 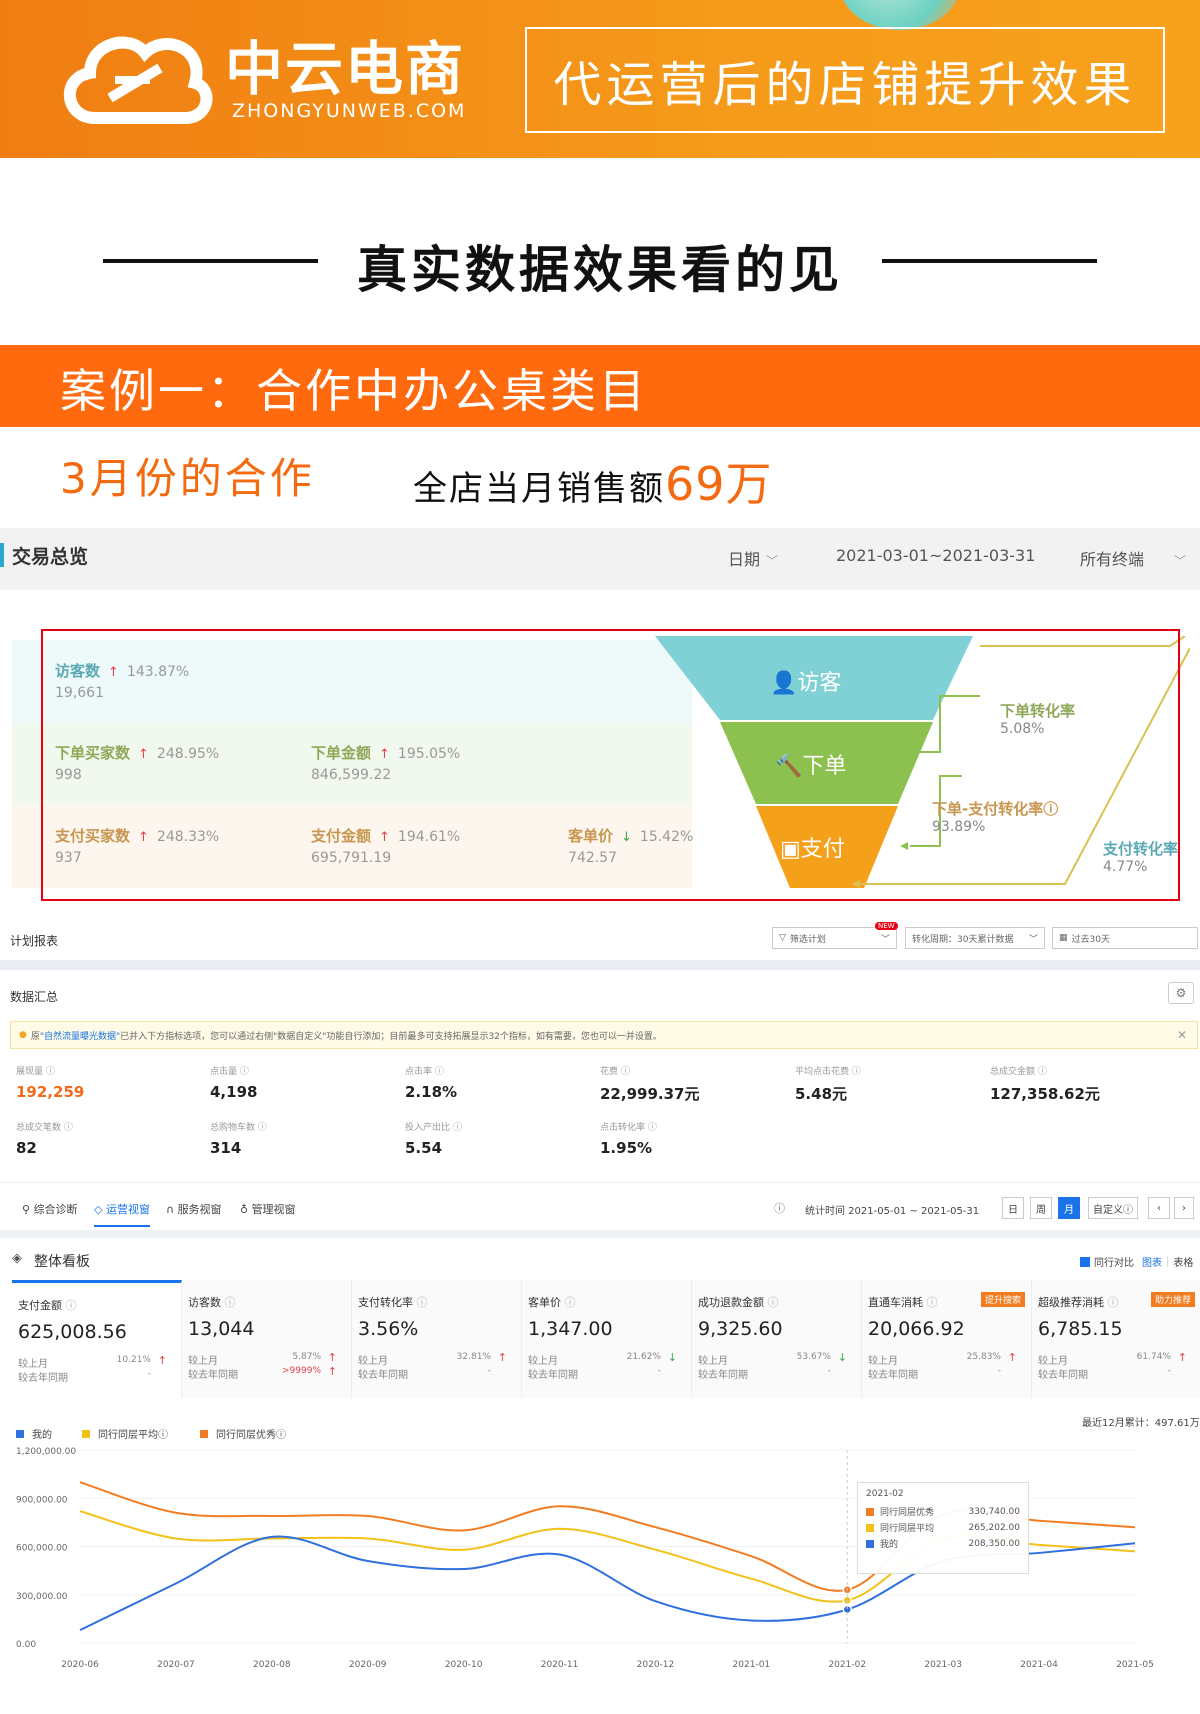 What do you see at coordinates (1159, 1208) in the screenshot?
I see `prev-arrow-icon: ‹` at bounding box center [1159, 1208].